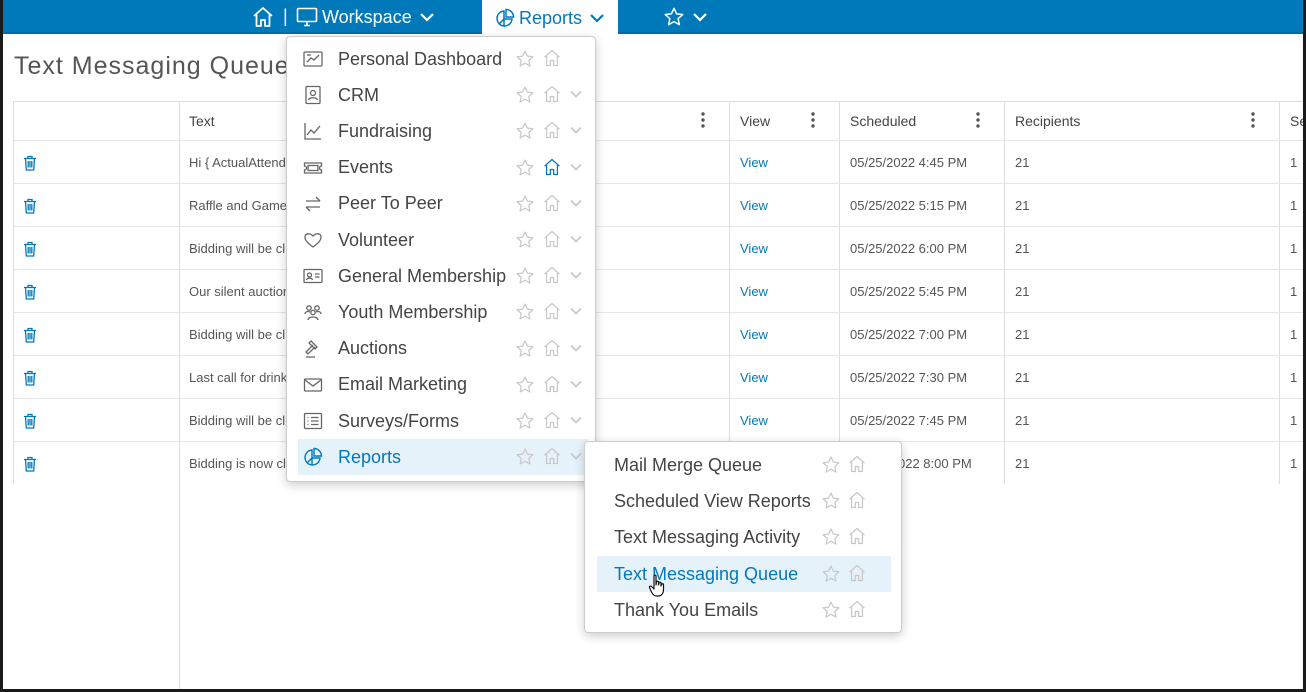 The height and width of the screenshot is (692, 1306). Describe the element at coordinates (744, 573) in the screenshot. I see `submenu-item-text-messaging-queue: Text Messaging Queue` at that location.